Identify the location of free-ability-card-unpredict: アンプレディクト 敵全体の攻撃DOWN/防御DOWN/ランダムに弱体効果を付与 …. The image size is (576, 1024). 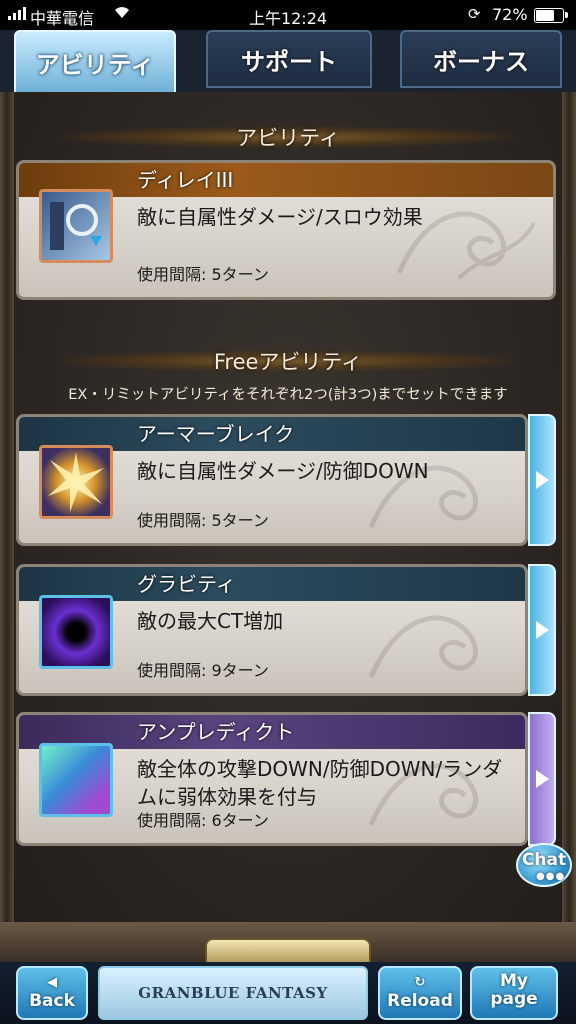
(272, 779).